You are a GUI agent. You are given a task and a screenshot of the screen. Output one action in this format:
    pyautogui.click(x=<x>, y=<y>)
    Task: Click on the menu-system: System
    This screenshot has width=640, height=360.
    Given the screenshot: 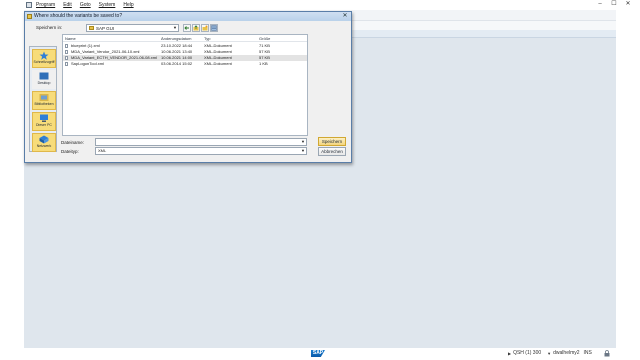 What is the action you would take?
    pyautogui.click(x=107, y=5)
    